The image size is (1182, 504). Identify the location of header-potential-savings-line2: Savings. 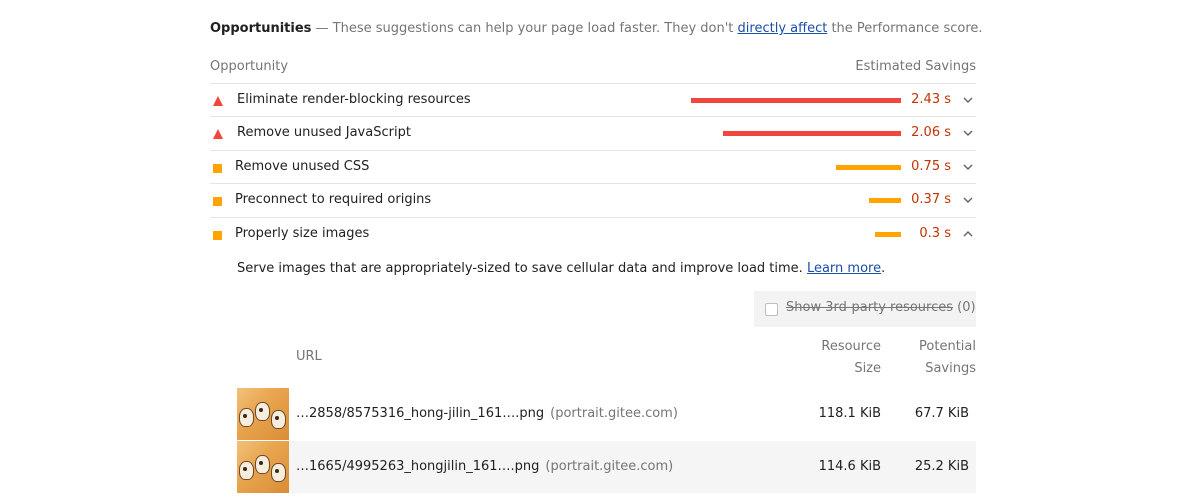
(950, 368).